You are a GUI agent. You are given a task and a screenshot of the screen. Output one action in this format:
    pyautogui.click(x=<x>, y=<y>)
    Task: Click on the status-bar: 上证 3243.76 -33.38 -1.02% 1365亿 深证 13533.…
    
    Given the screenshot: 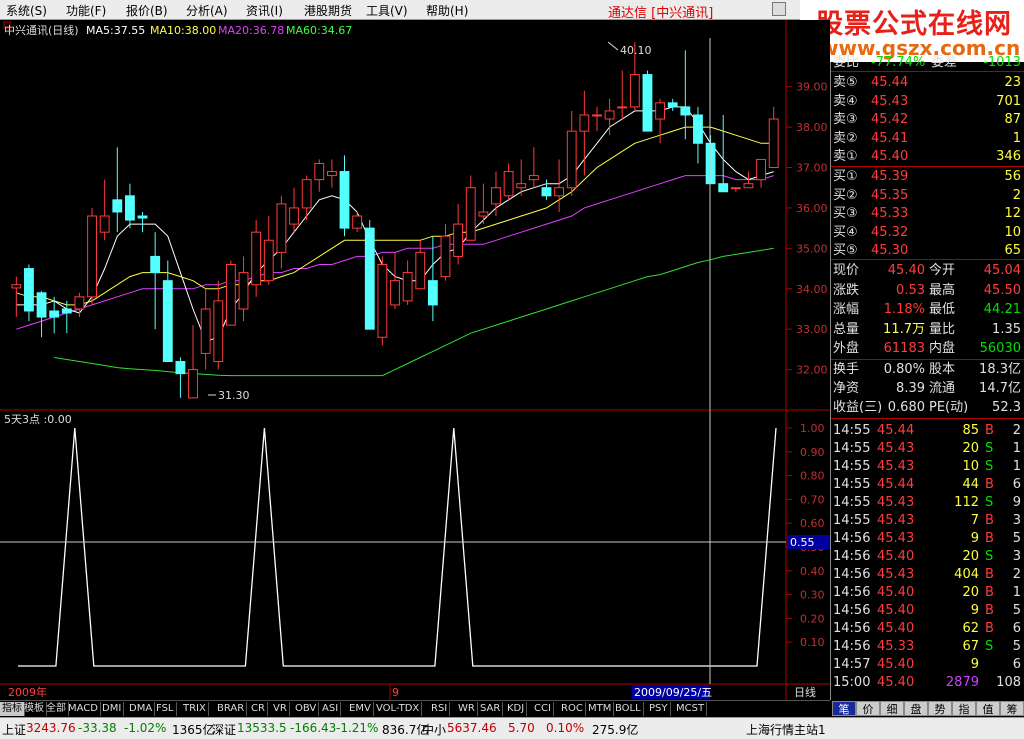 What is the action you would take?
    pyautogui.click(x=512, y=728)
    